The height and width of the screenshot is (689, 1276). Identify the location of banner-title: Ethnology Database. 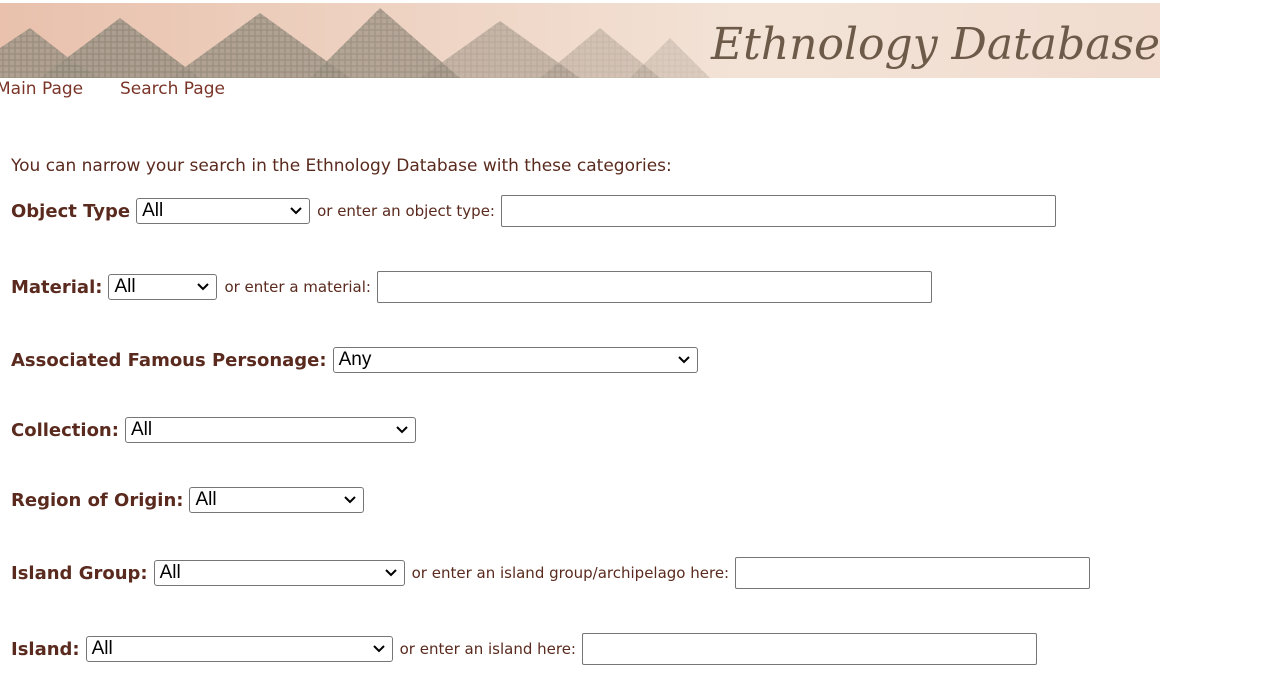
(935, 44).